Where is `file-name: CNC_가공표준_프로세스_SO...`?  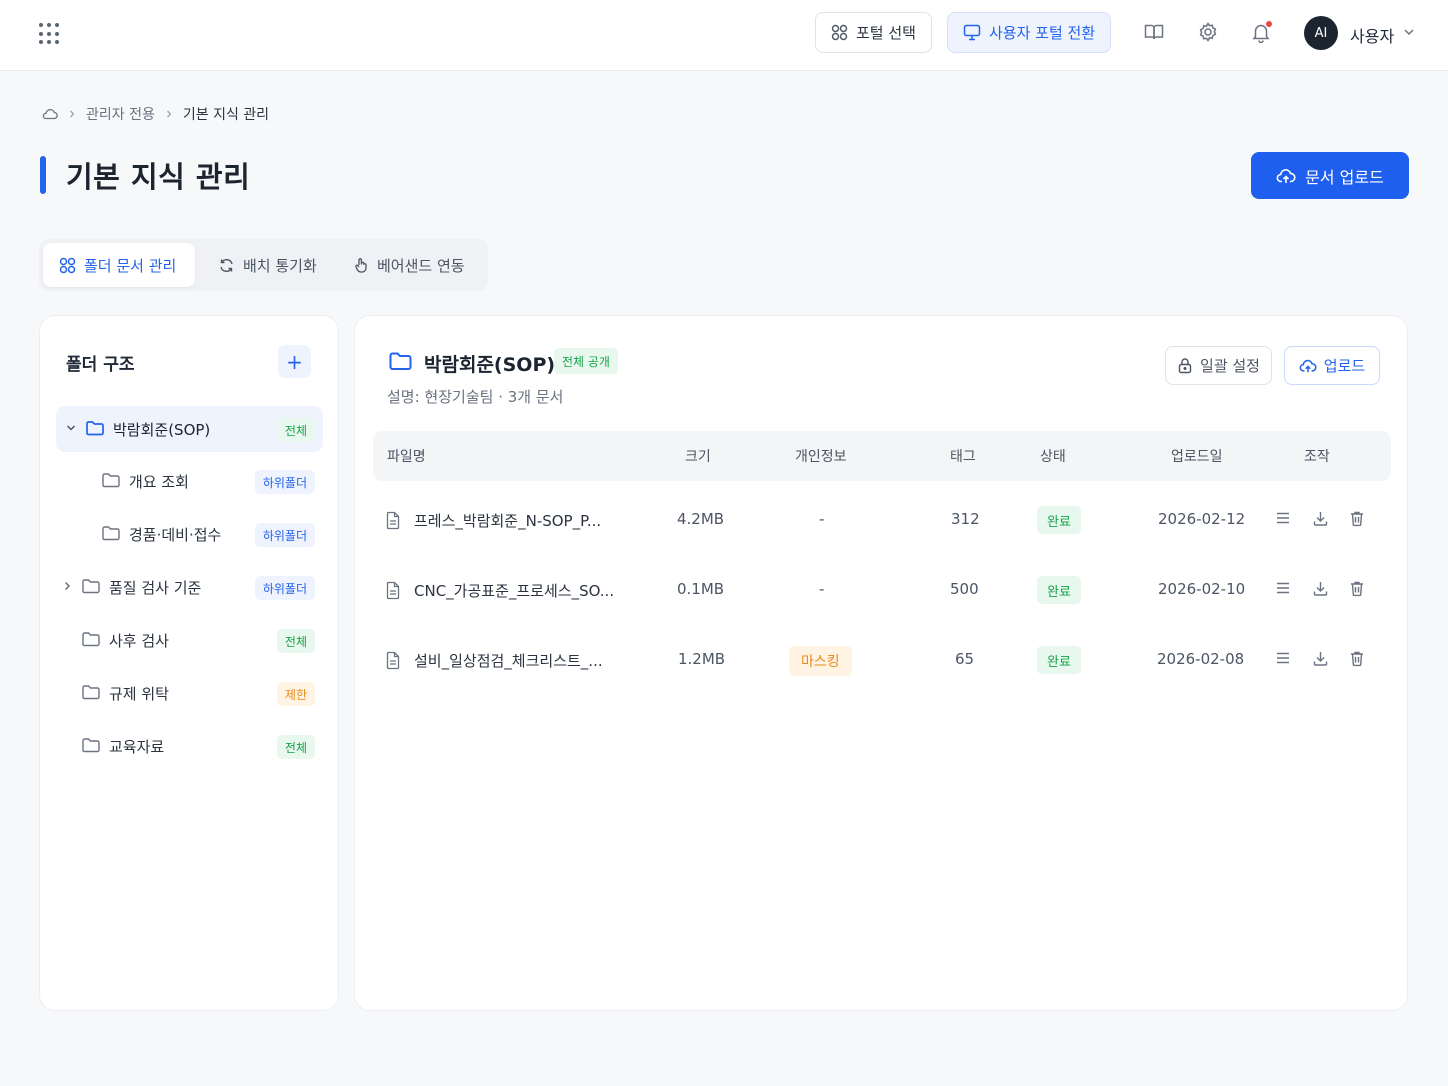 file-name: CNC_가공표준_프로세스_SO... is located at coordinates (514, 590).